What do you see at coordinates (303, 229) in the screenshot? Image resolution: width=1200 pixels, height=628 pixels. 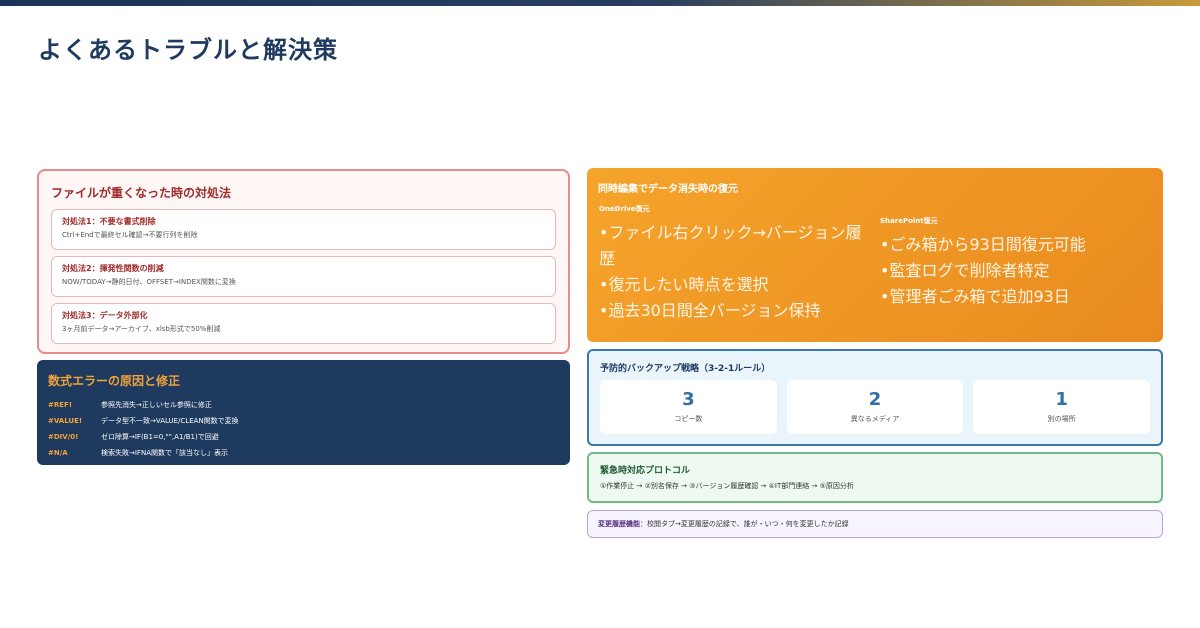 I see `fix-item: 対処法1：不要な書式削除 Ctrl+Endで最終セル確認→不要行列を削除` at bounding box center [303, 229].